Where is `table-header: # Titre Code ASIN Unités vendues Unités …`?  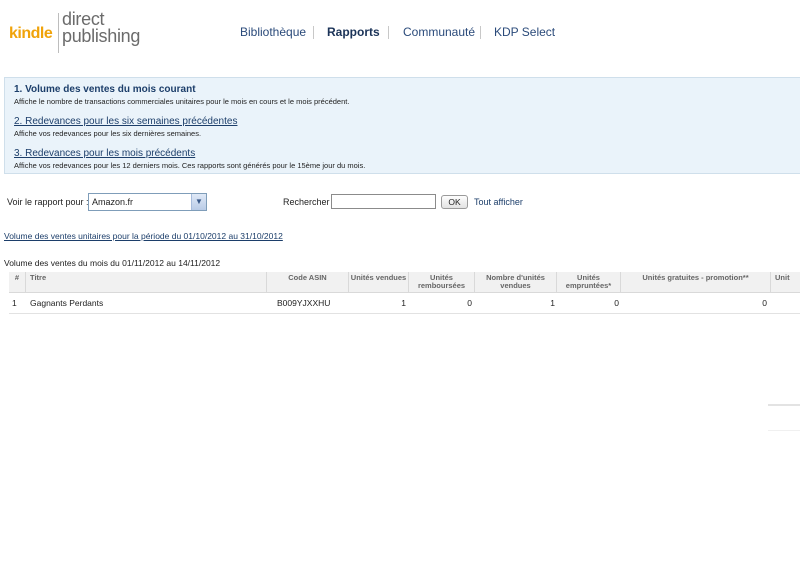
table-header: # Titre Code ASIN Unités vendues Unités … is located at coordinates (404, 282).